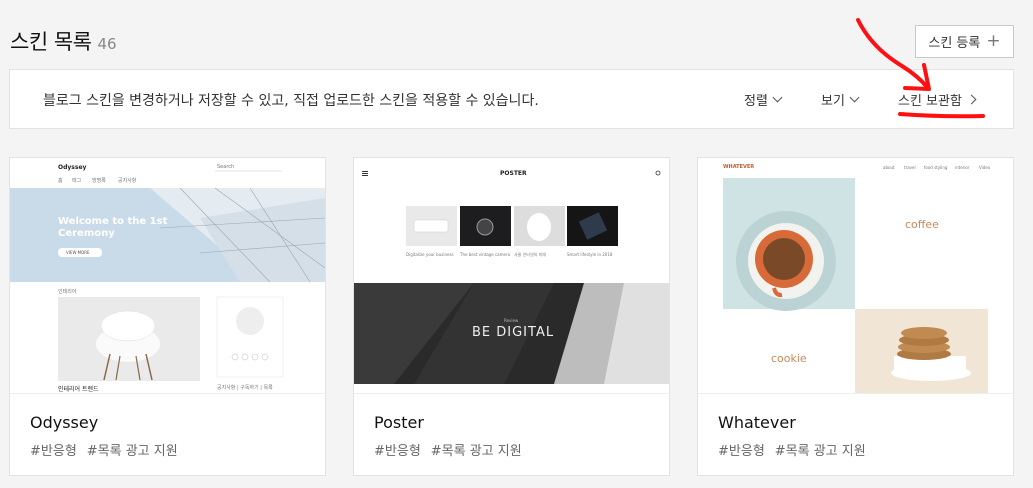  I want to click on plus-icon: +, so click(993, 41).